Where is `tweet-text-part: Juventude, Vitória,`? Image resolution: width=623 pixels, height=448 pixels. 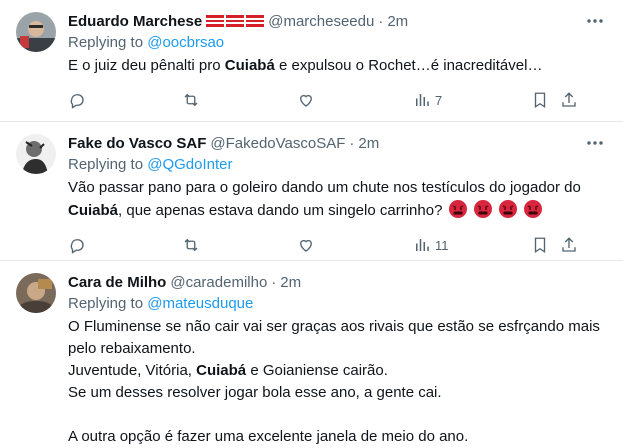 tweet-text-part: Juventude, Vitória, is located at coordinates (132, 370).